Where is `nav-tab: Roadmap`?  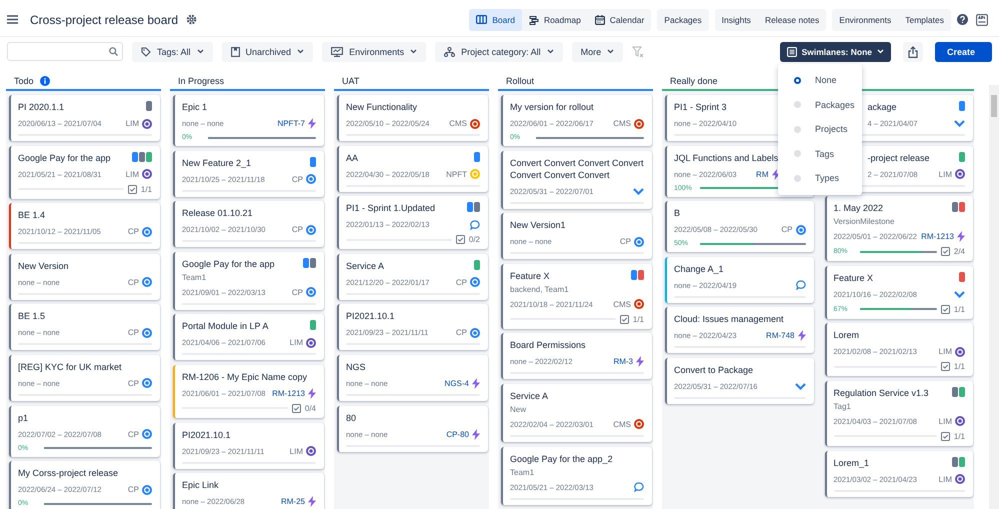
nav-tab: Roadmap is located at coordinates (555, 19).